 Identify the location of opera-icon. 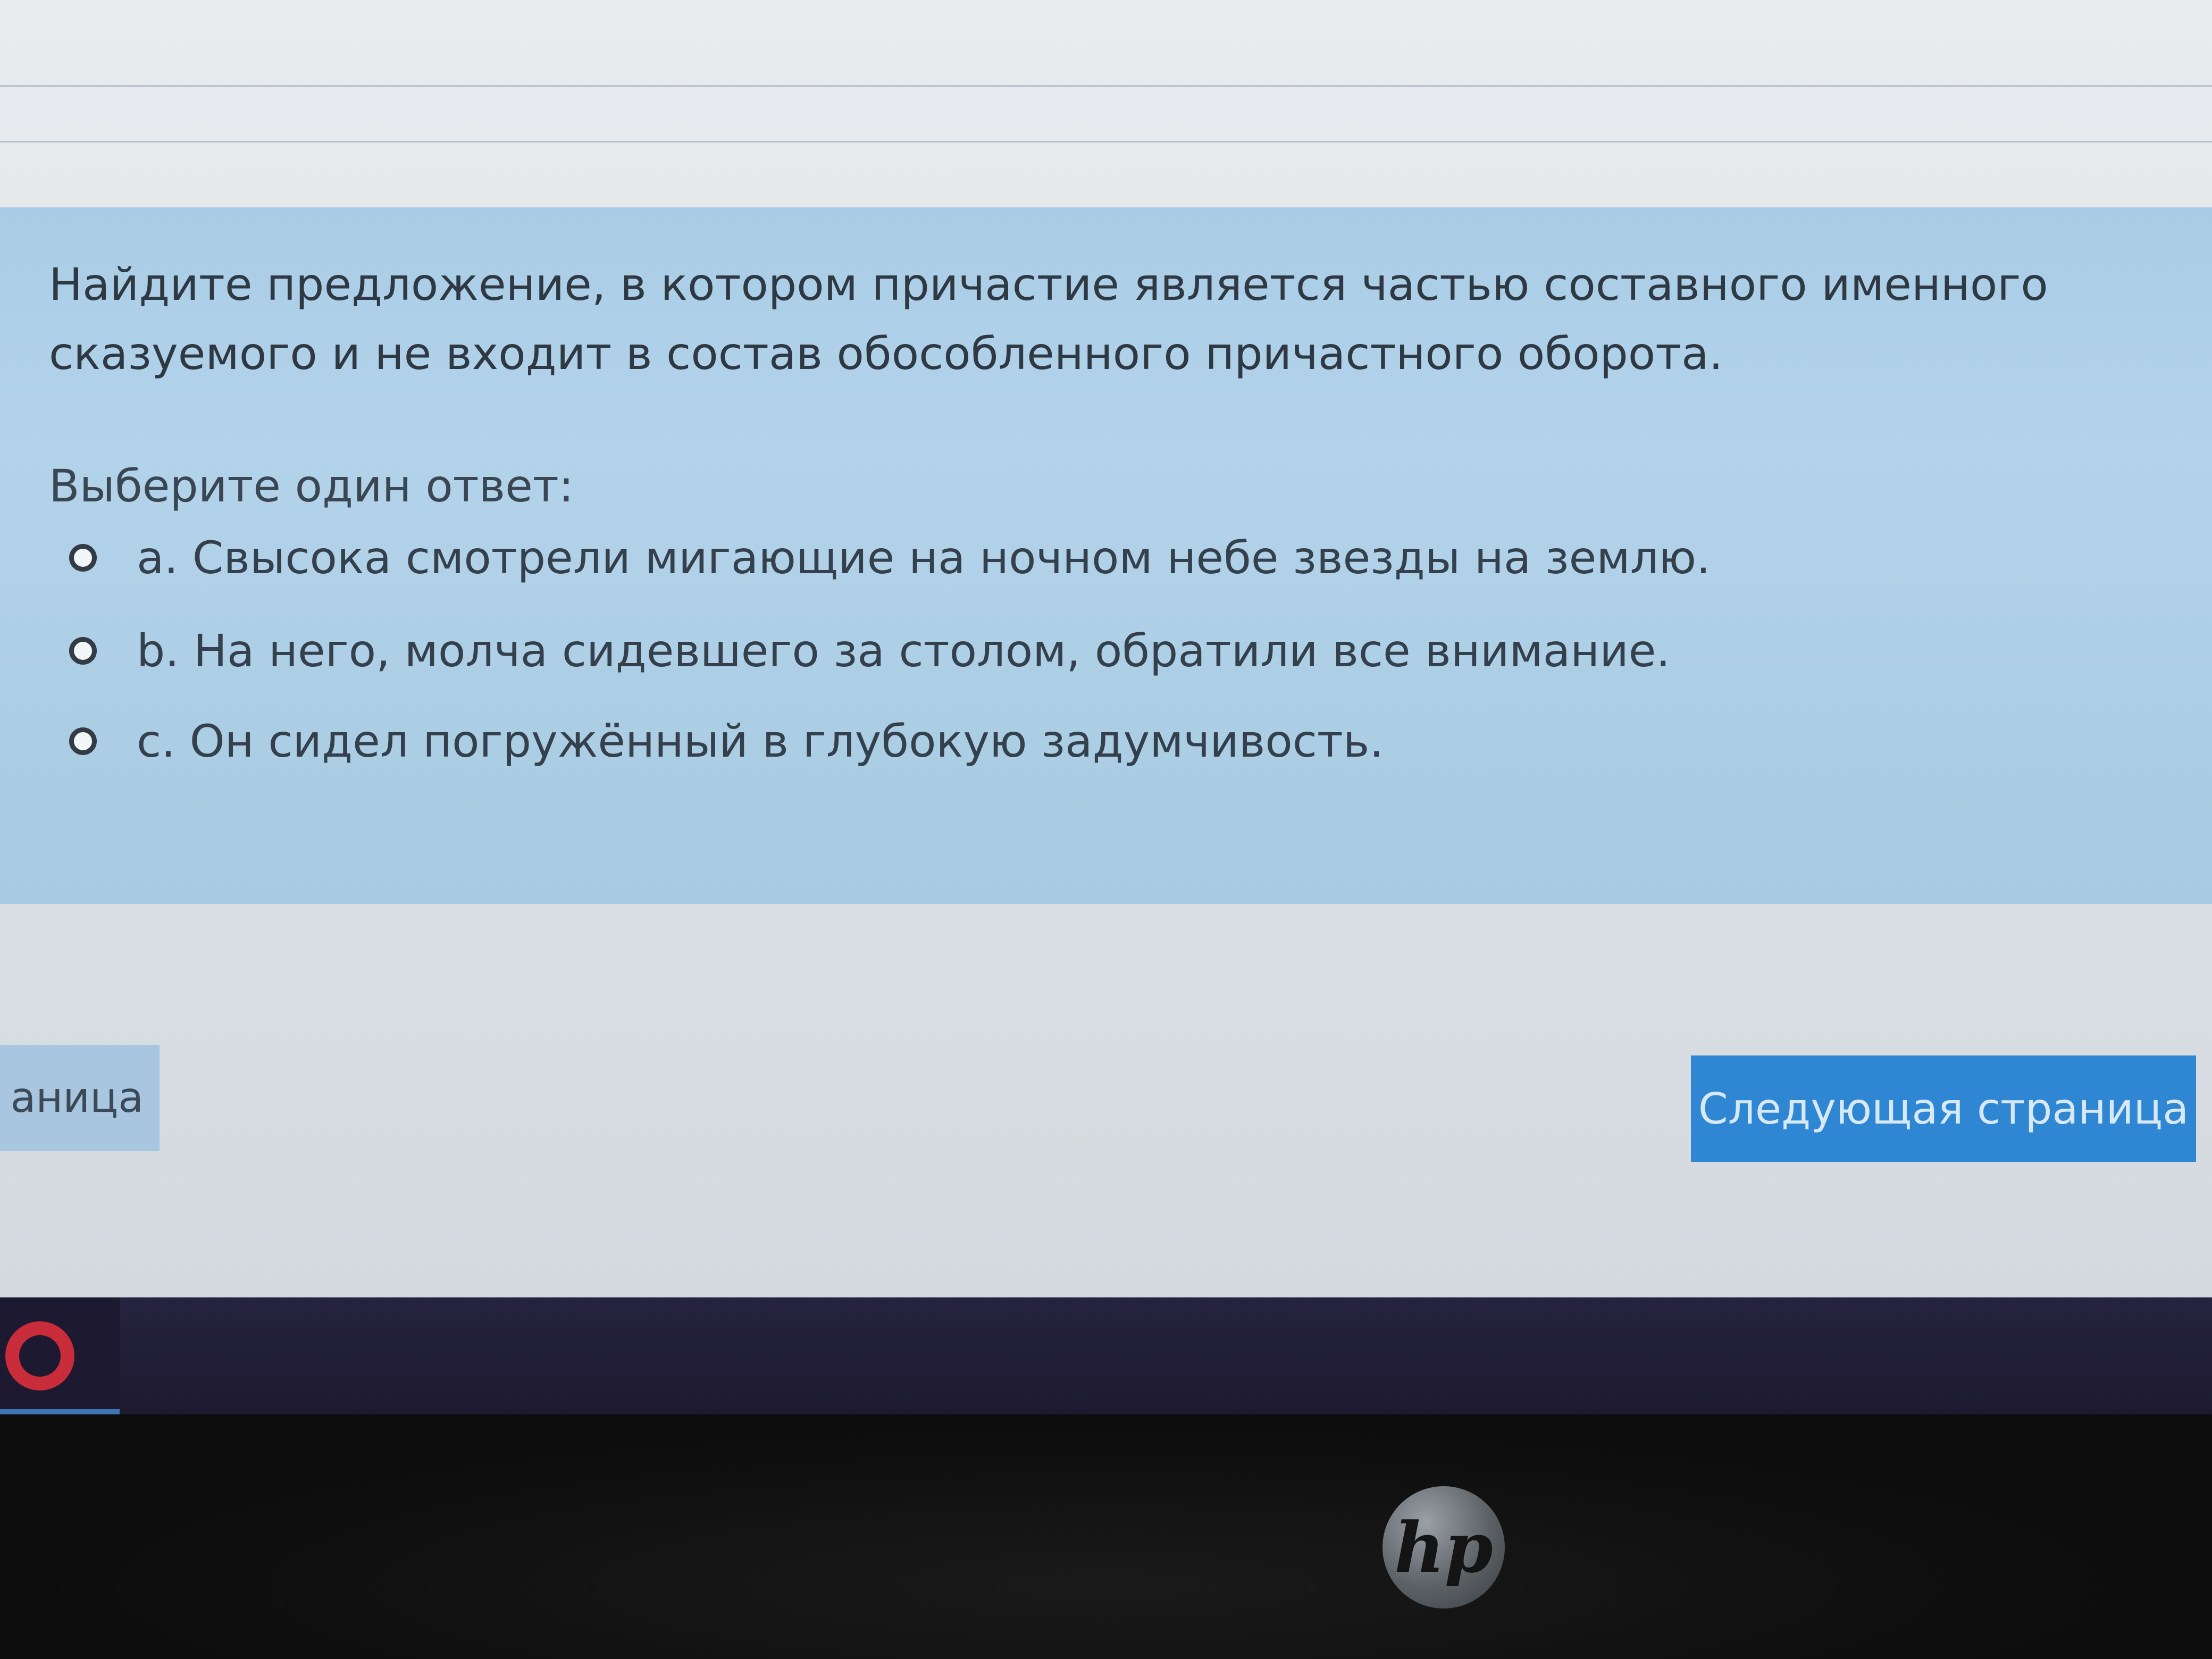
(39, 1355).